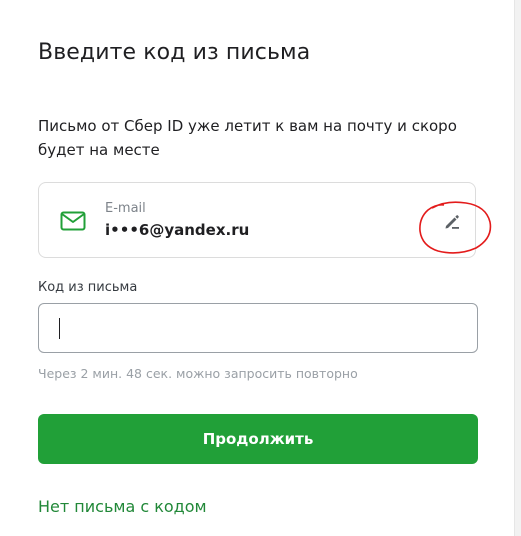 The height and width of the screenshot is (536, 521). Describe the element at coordinates (73, 221) in the screenshot. I see `mail-icon` at that location.